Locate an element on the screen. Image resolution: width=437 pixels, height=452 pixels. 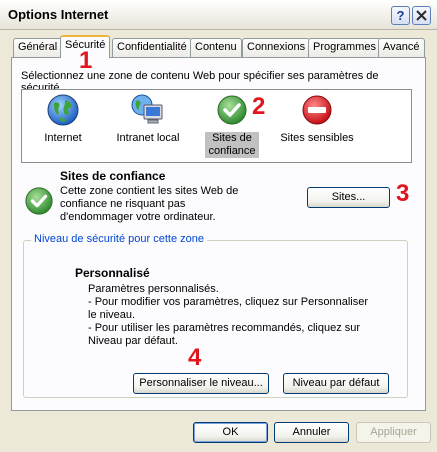
zone-local-intranet: Intranet local is located at coordinates (148, 118).